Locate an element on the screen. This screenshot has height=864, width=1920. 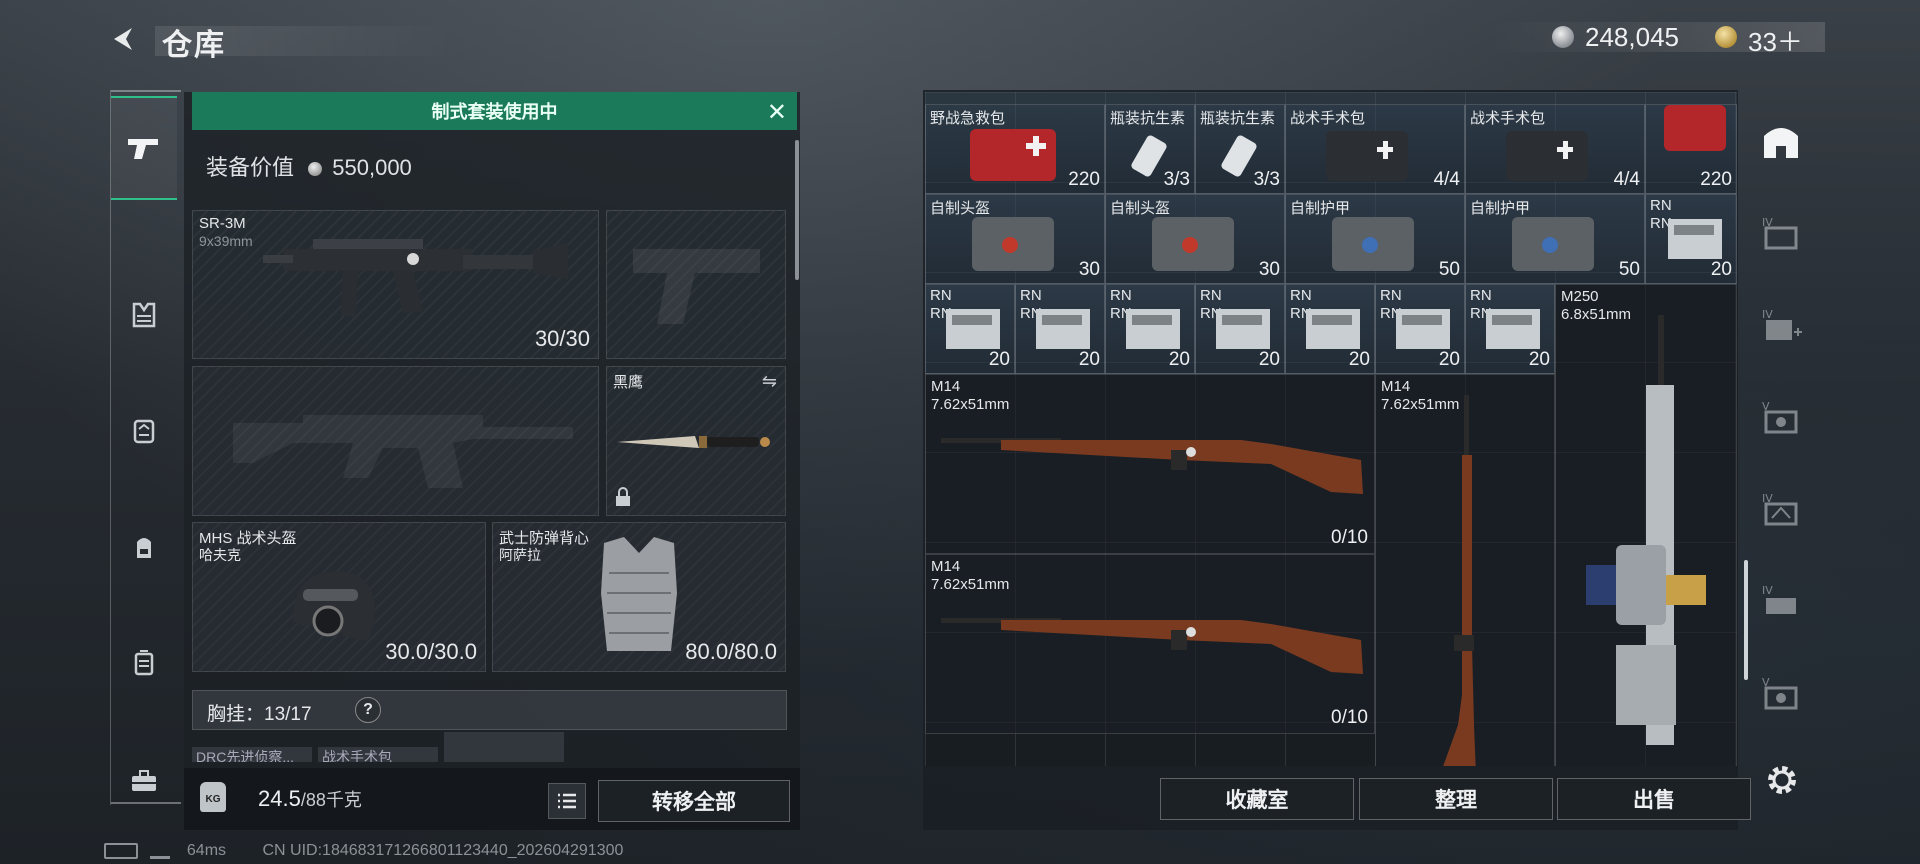
preset-banner-text: 制式套装使用中 is located at coordinates (494, 112).